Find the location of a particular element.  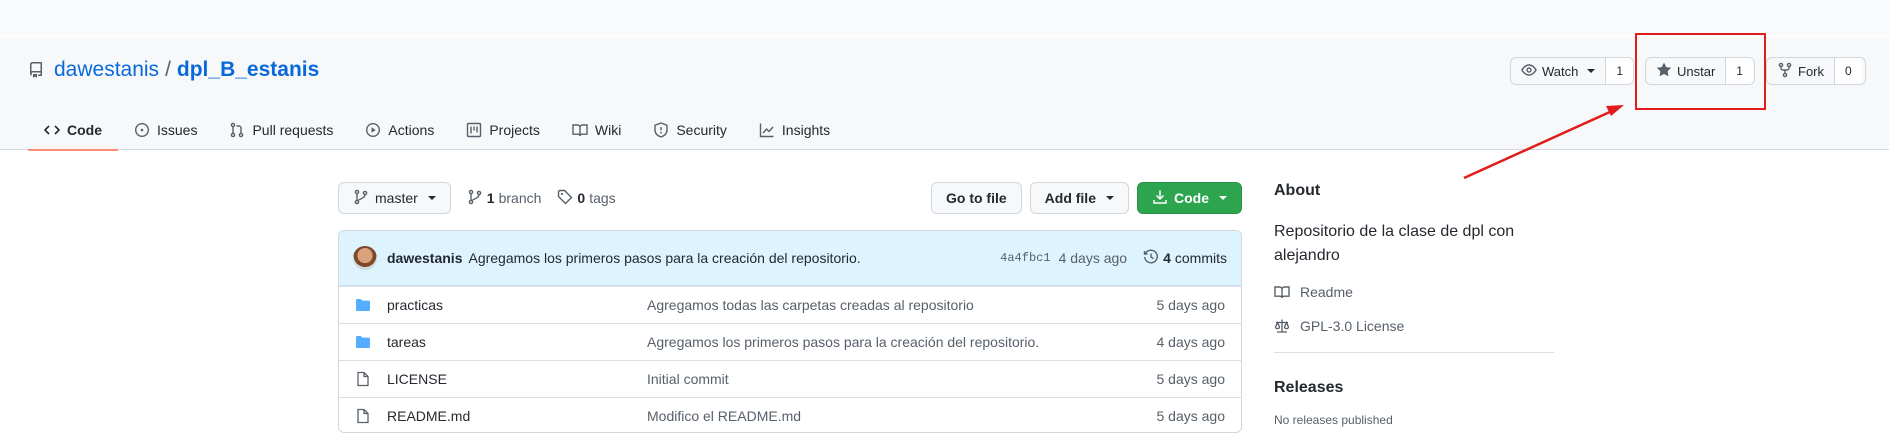

tab-issues: Issues is located at coordinates (165, 130).